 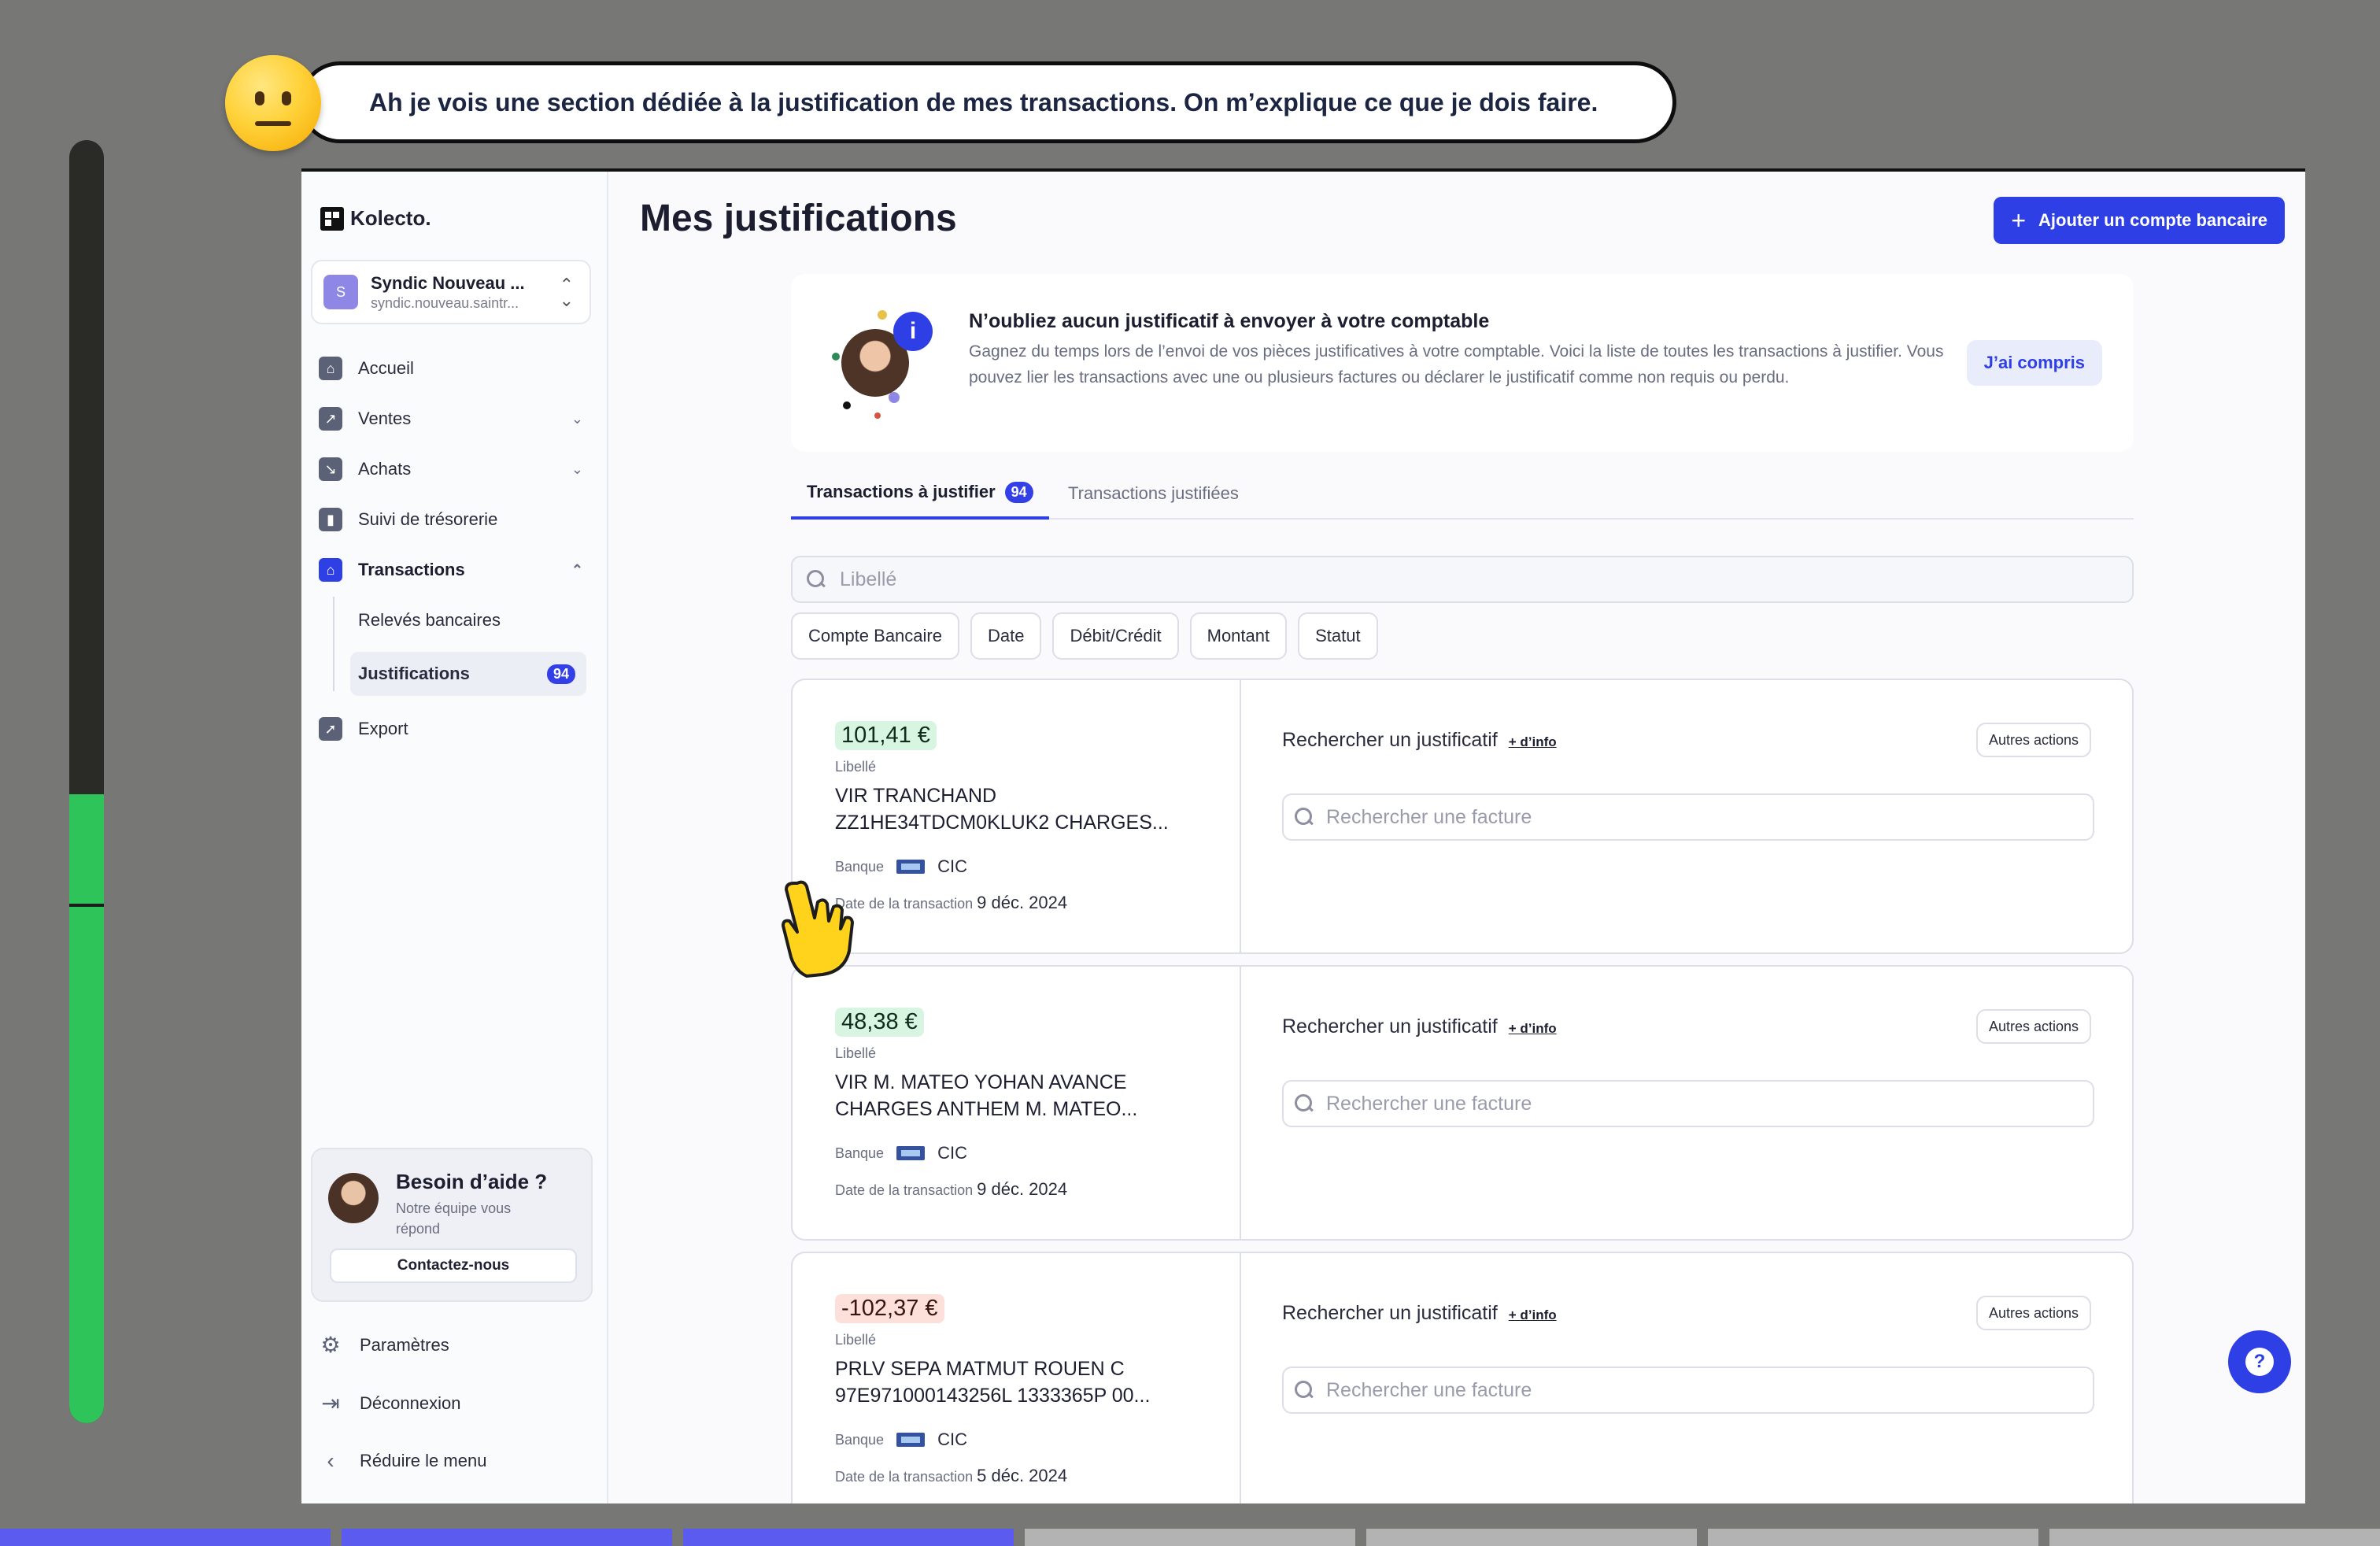 I want to click on sidebar-subitem-label: Justifications, so click(x=414, y=673).